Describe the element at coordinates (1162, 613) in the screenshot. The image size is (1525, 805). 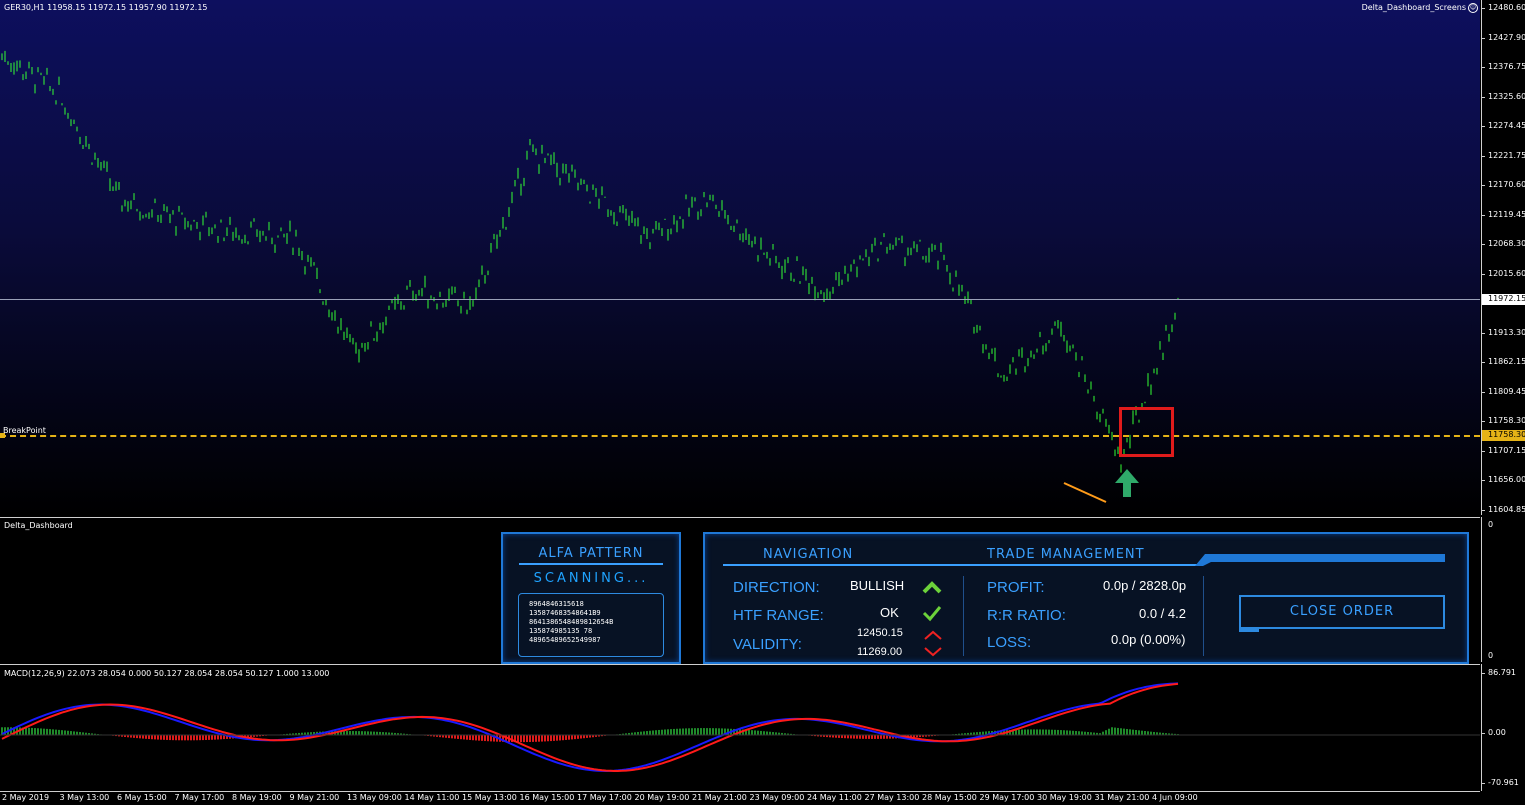
I see `rr-ratio-value: 0.0 / 4.2` at that location.